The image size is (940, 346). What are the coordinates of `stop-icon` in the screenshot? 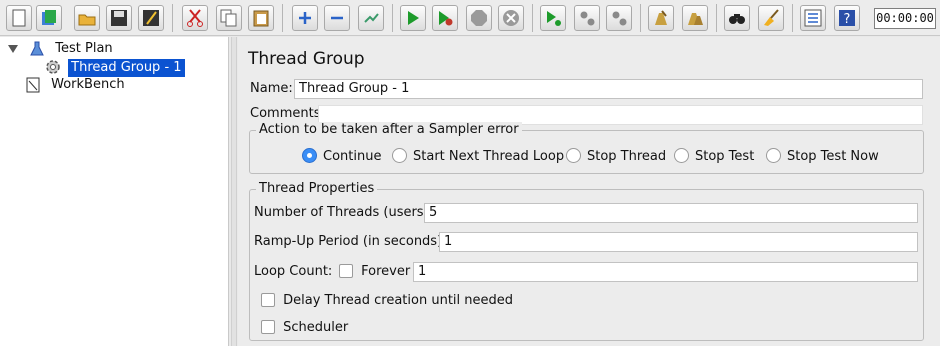 It's located at (479, 18).